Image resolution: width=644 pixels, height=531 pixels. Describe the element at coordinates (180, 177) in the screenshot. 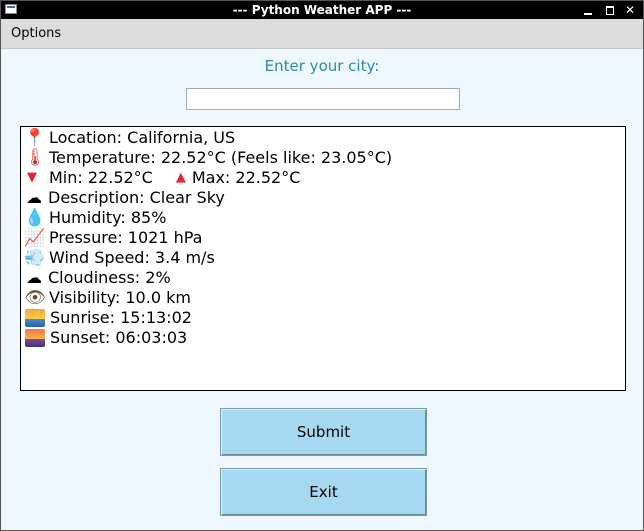

I see `up-triangle-icon: ▲` at that location.